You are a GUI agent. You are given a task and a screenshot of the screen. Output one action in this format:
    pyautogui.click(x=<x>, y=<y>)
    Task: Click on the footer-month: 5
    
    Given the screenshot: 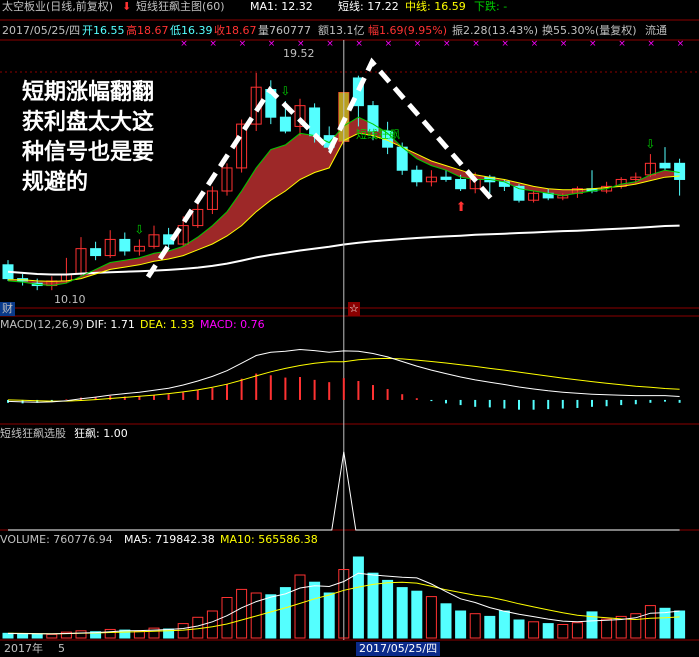 What is the action you would take?
    pyautogui.click(x=61, y=648)
    